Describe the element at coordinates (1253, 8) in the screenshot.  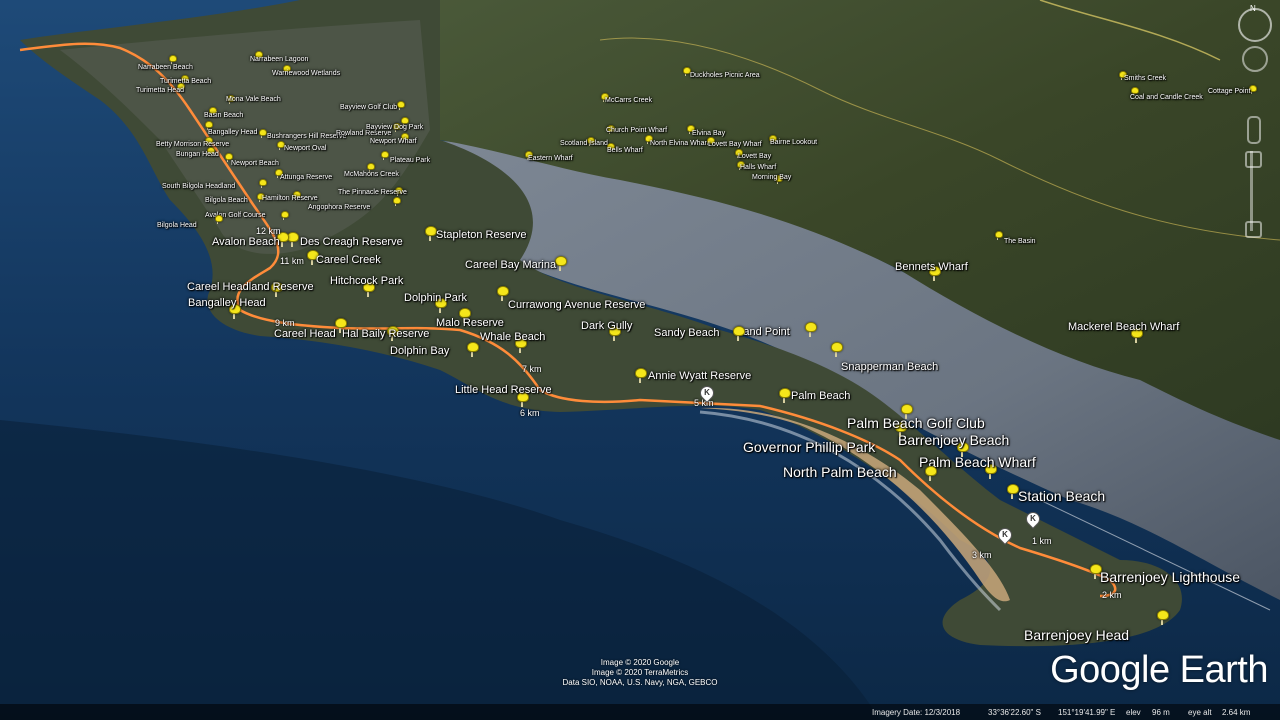
I see `compass-north-label: N` at that location.